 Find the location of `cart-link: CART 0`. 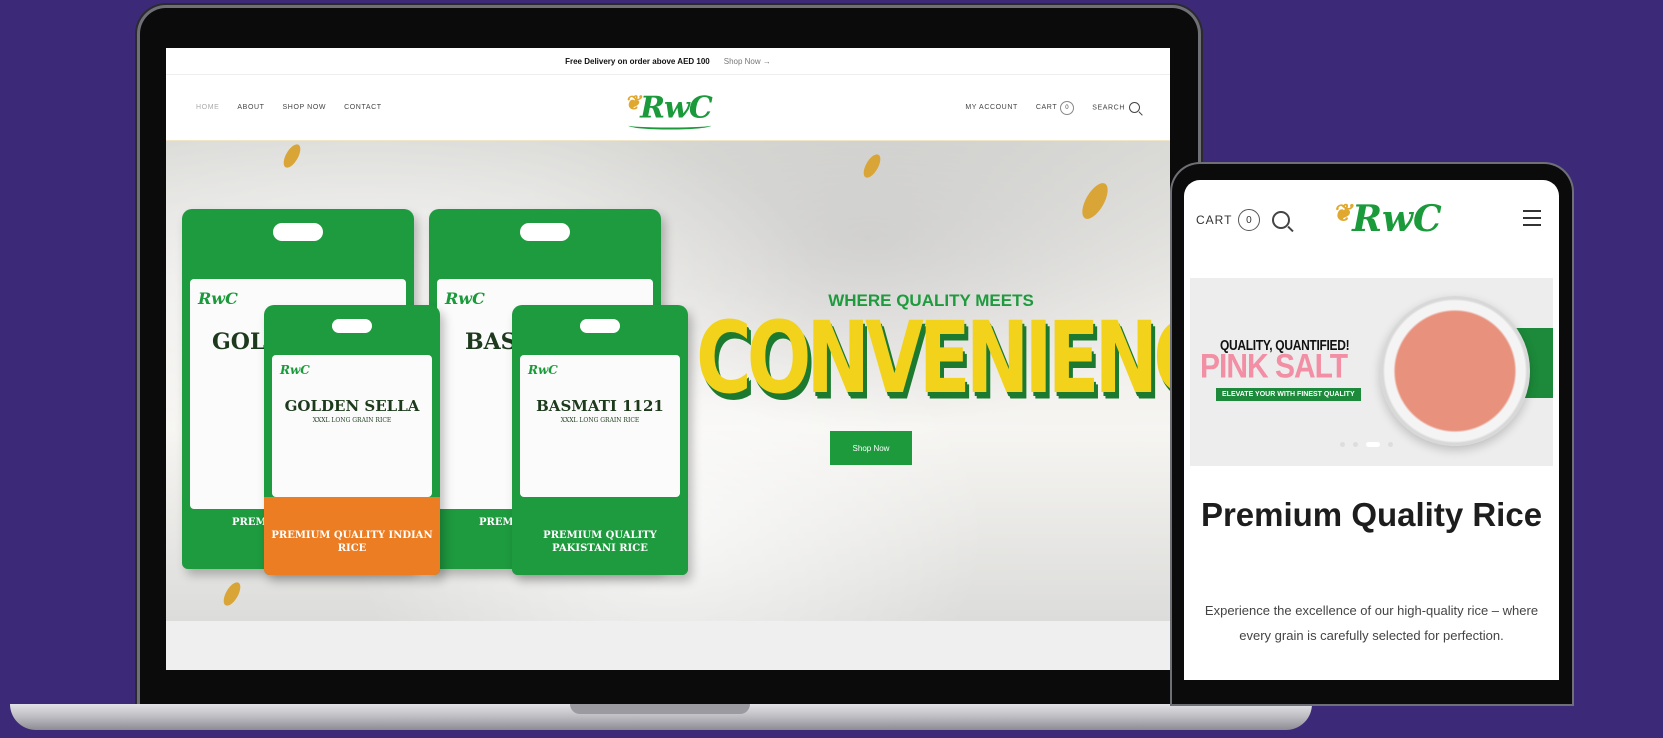

cart-link: CART 0 is located at coordinates (1055, 107).